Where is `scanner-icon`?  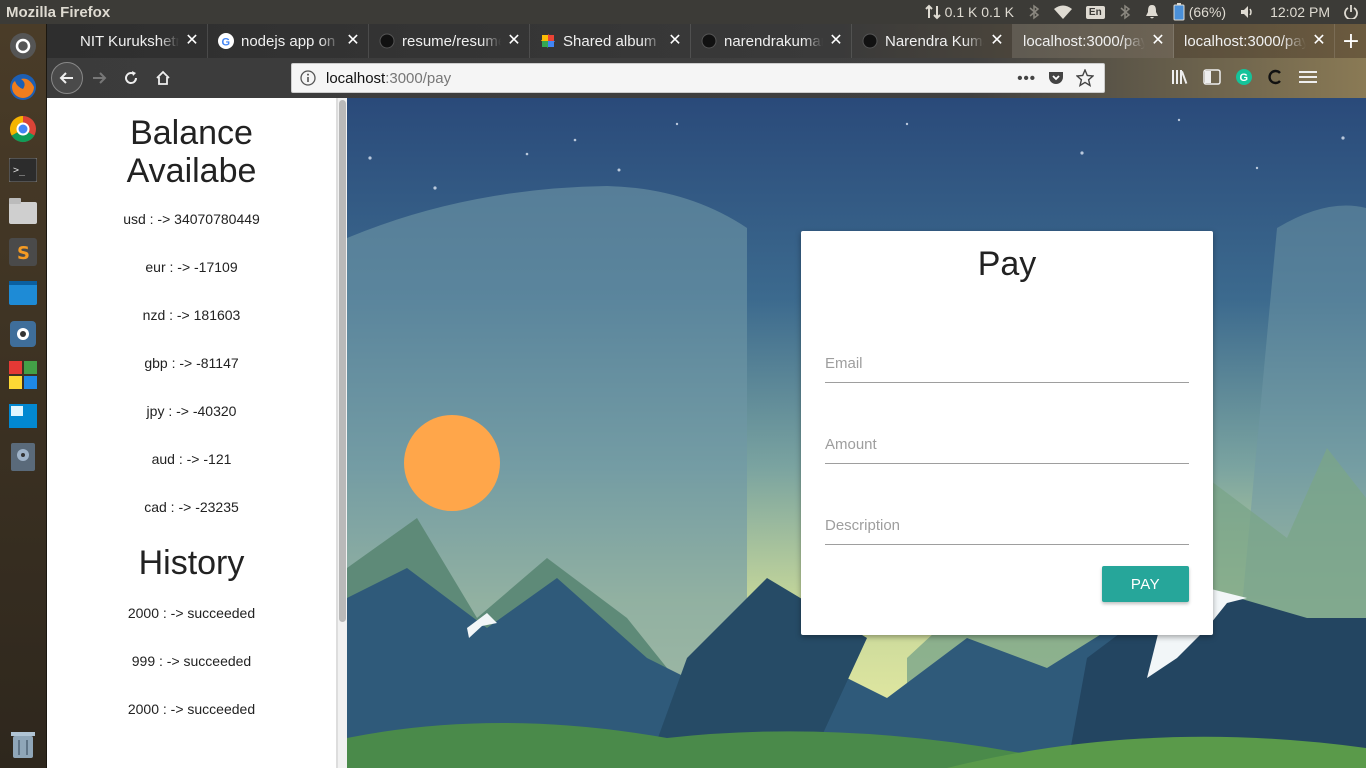 scanner-icon is located at coordinates (23, 334).